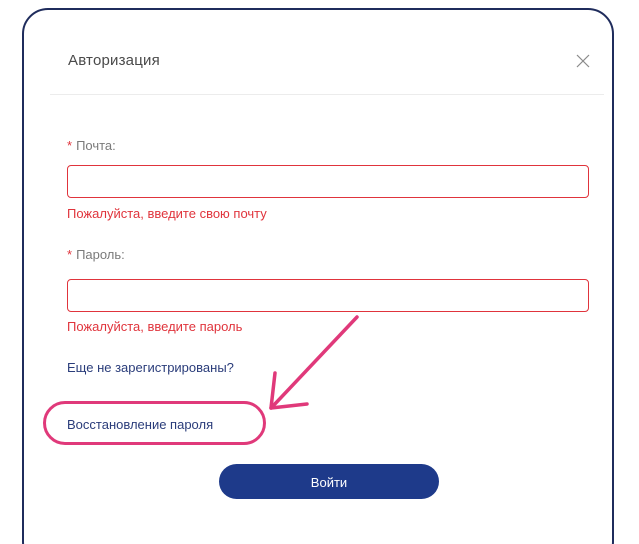 This screenshot has width=639, height=544. I want to click on login-button: Войти, so click(329, 481).